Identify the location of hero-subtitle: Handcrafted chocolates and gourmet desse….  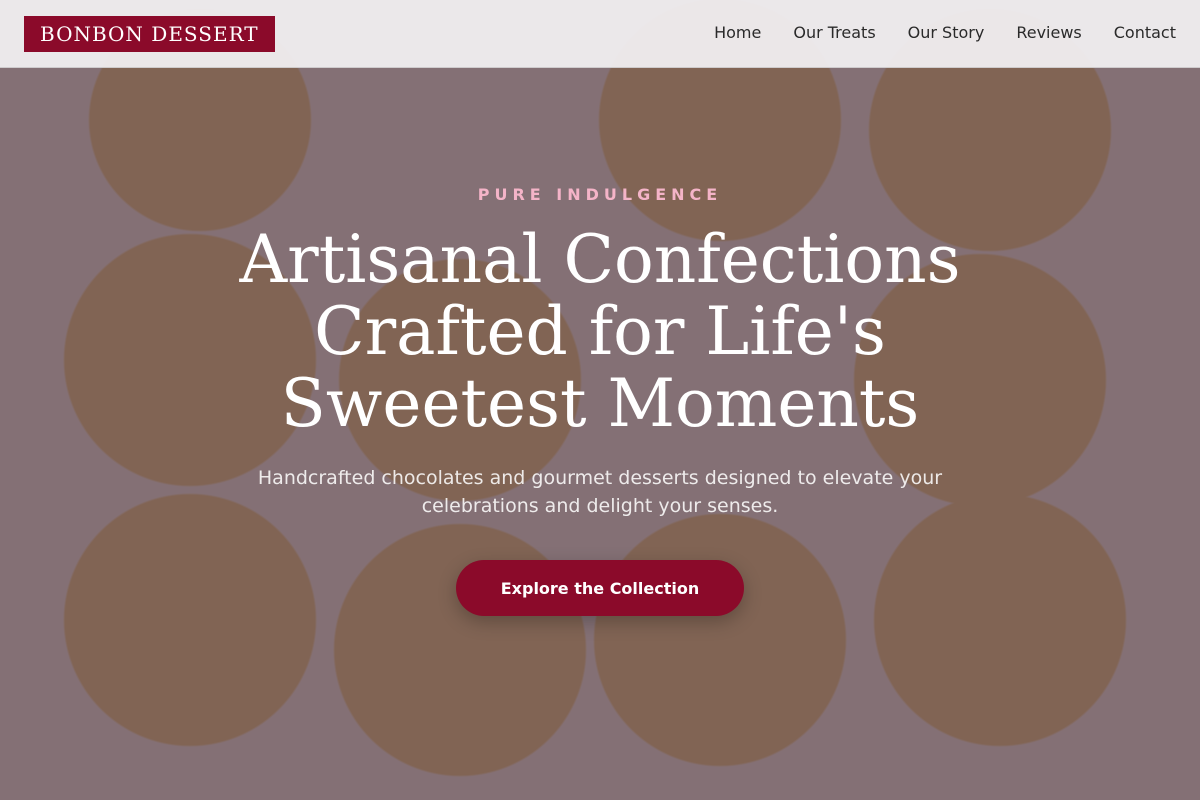
(600, 492).